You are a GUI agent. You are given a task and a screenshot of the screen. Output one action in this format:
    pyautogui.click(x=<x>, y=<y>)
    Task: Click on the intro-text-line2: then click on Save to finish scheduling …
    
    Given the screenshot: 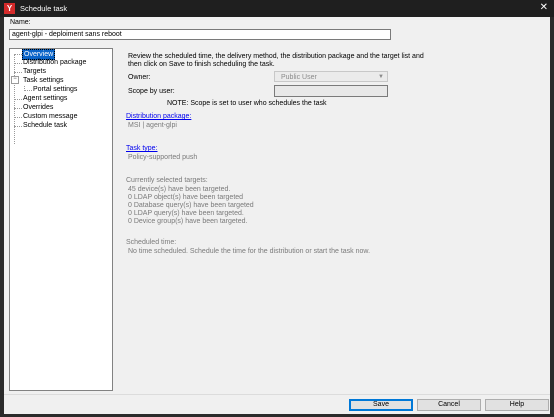 What is the action you would take?
    pyautogui.click(x=201, y=64)
    